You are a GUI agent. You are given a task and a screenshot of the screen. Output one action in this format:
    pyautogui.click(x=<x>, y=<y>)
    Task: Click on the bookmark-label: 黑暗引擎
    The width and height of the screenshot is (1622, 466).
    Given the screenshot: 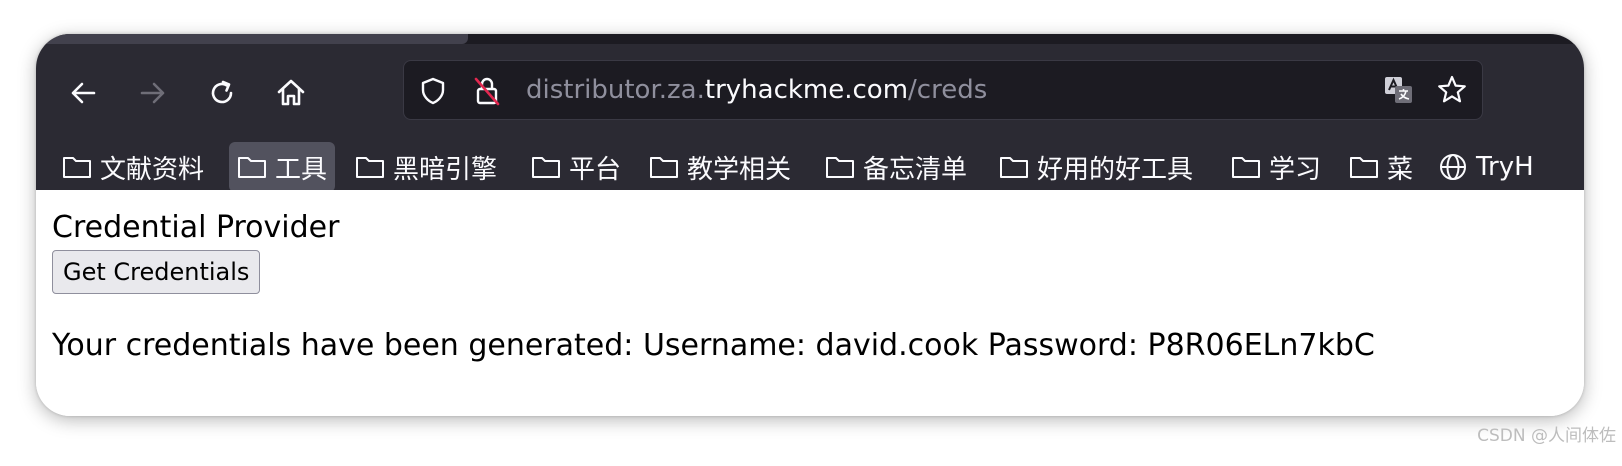 What is the action you would take?
    pyautogui.click(x=445, y=169)
    